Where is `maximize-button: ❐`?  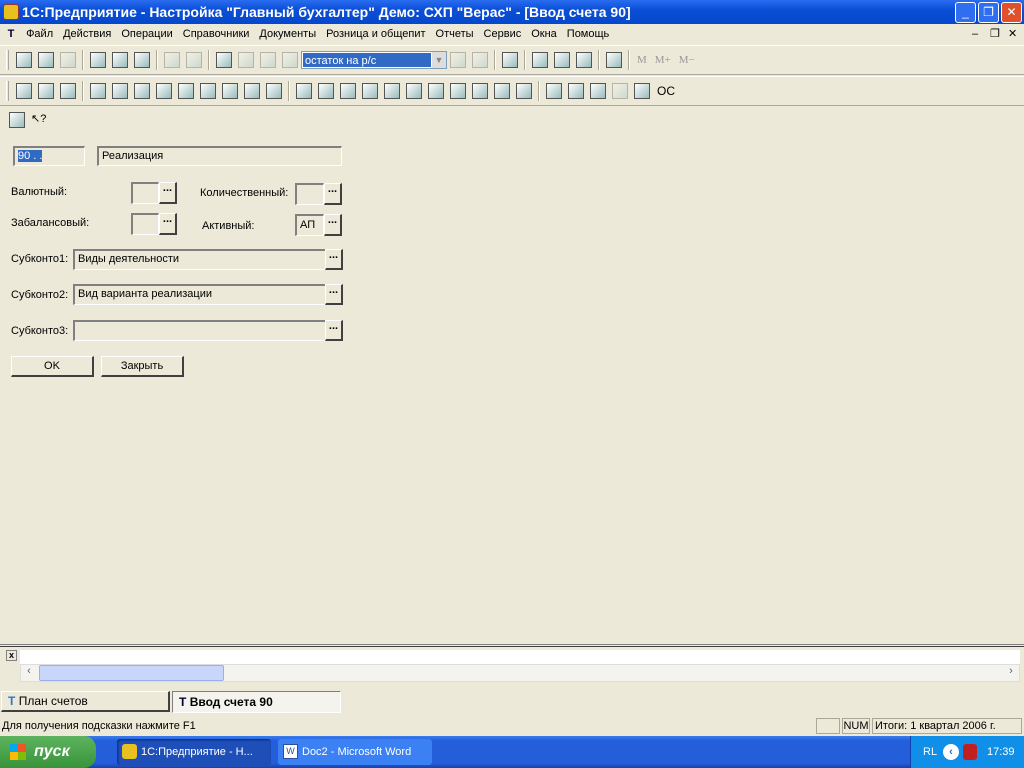 maximize-button: ❐ is located at coordinates (988, 12).